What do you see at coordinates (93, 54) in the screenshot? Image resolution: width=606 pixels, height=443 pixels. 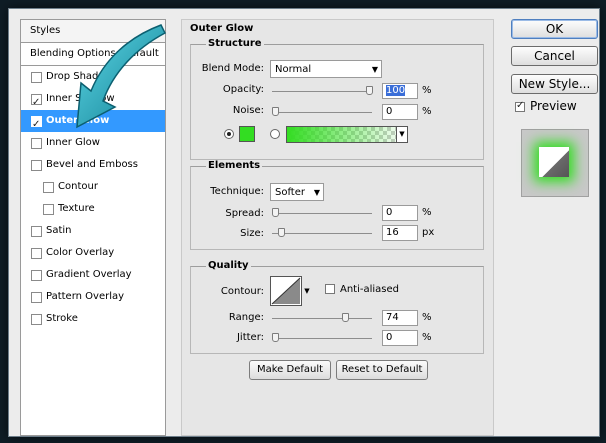 I see `blending-options-item: Blending Options: Default` at bounding box center [93, 54].